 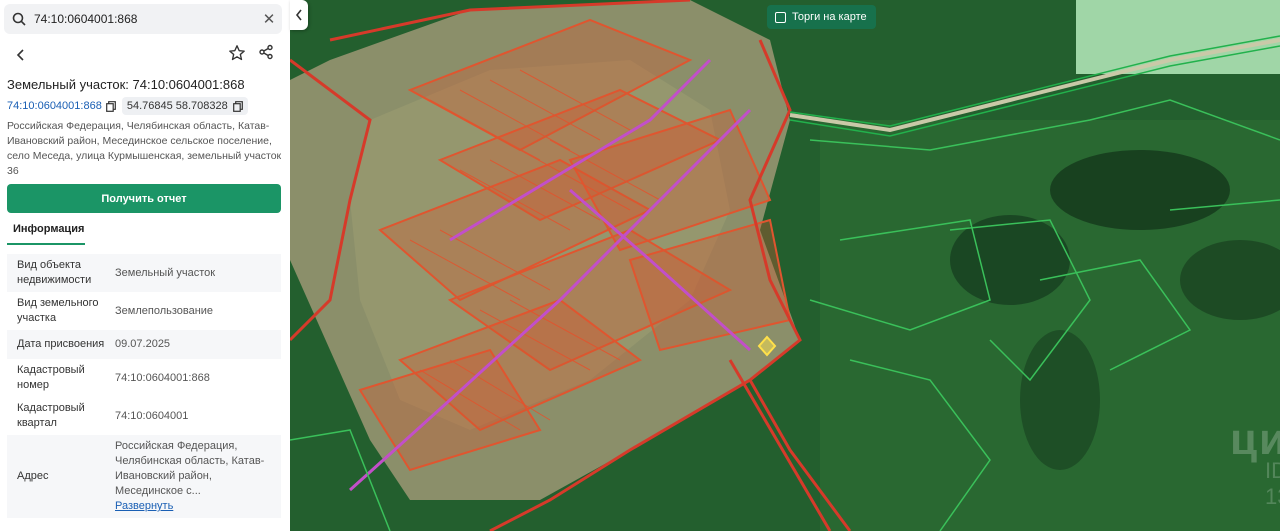 I want to click on auctions-label: Торги на карте, so click(x=829, y=17).